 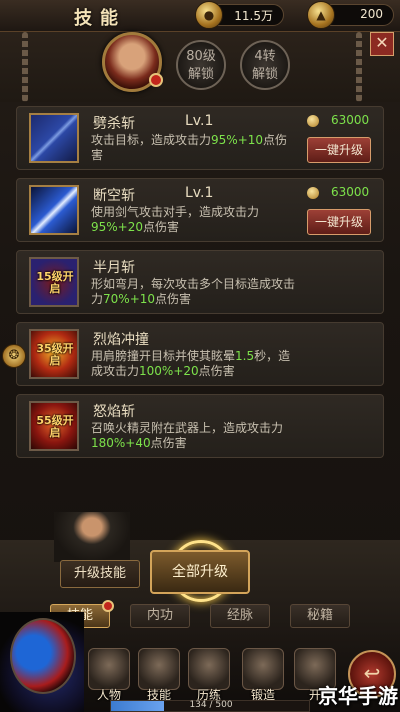 What do you see at coordinates (54, 138) in the screenshot?
I see `sword-skill-icon` at bounding box center [54, 138].